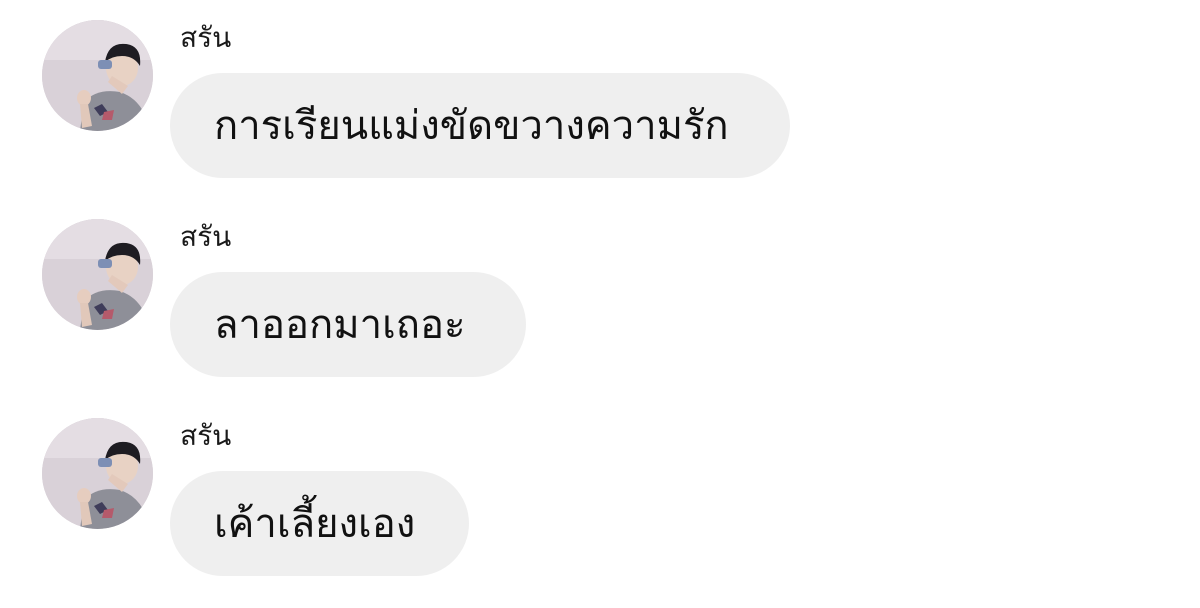 The width and height of the screenshot is (1200, 608). I want to click on message-text: เค้าเลี้ยงเอง, so click(315, 523).